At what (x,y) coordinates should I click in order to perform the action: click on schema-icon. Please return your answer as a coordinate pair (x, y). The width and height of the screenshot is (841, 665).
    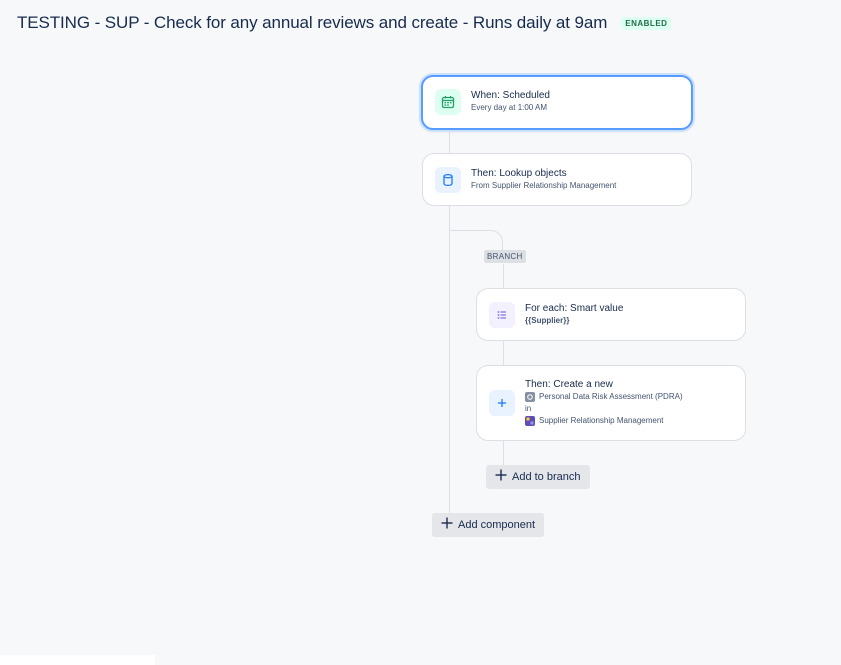
    Looking at the image, I should click on (530, 420).